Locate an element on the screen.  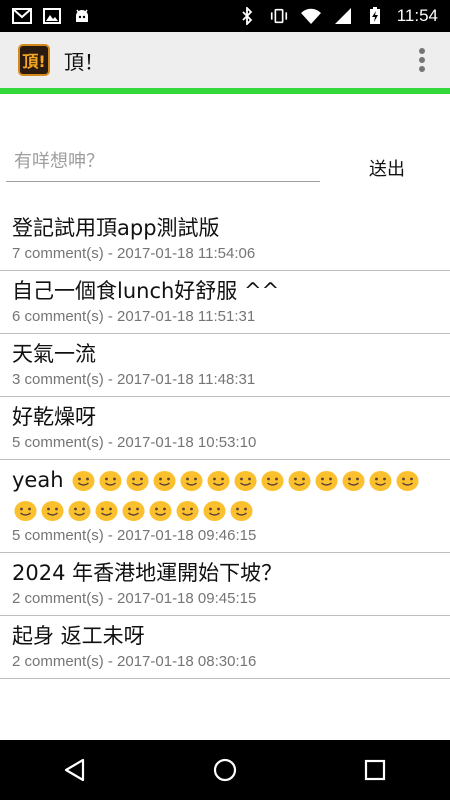
post-title: 自己一個食lunch好舒服 ^^ is located at coordinates (146, 291).